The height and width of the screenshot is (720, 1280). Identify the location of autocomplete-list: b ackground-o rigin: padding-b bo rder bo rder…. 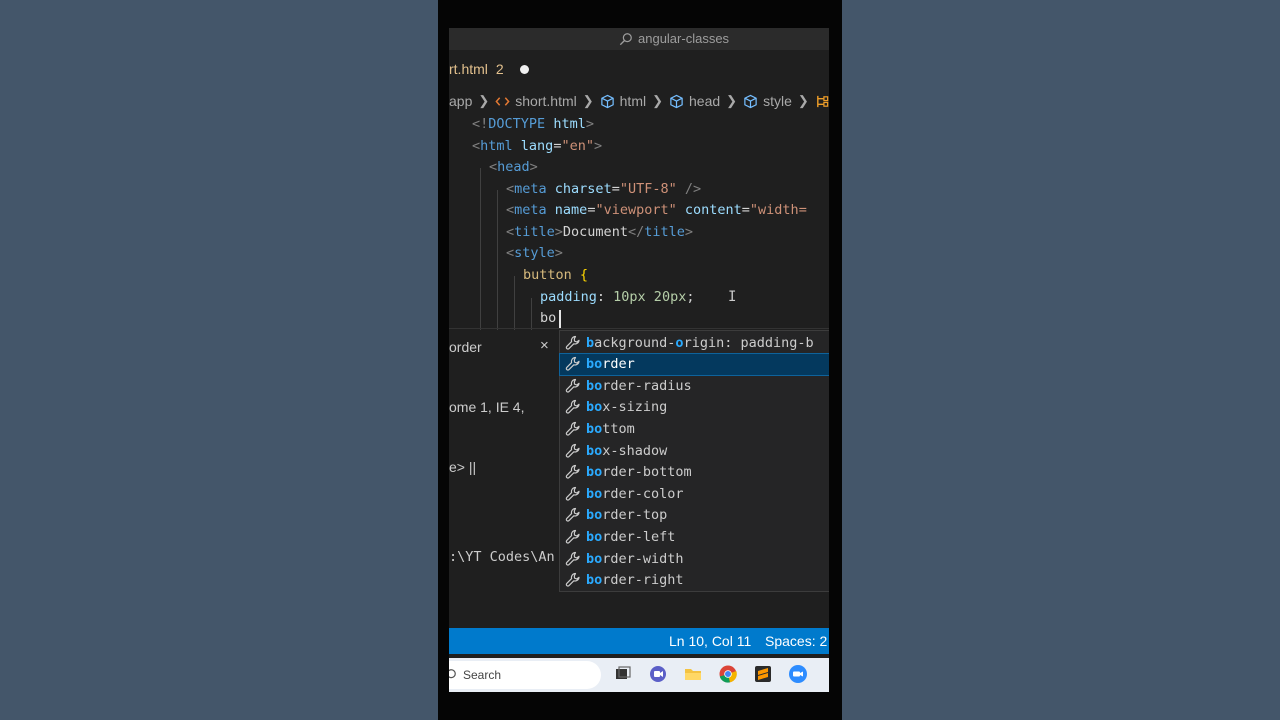
(694, 461).